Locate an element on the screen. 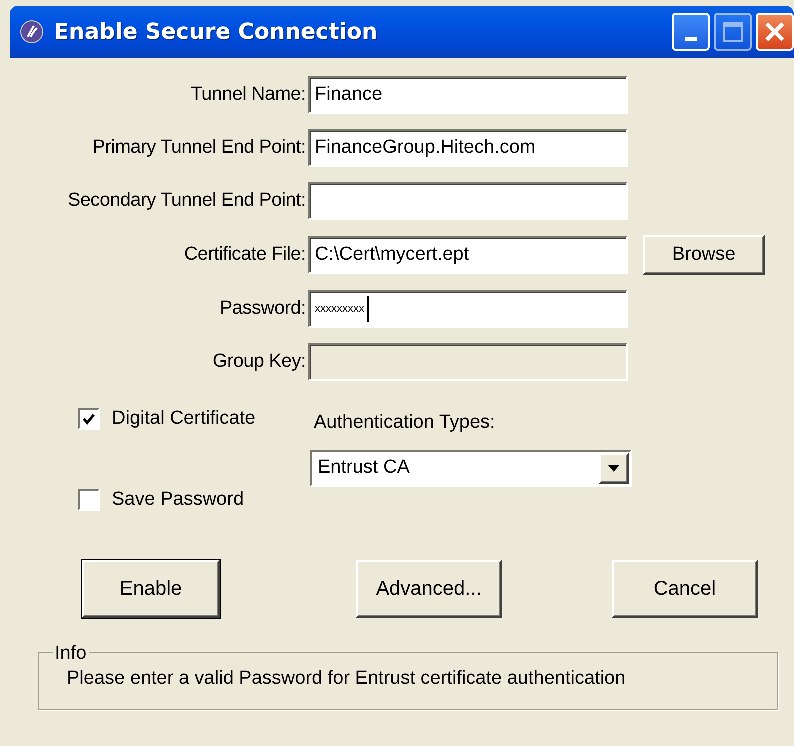 The image size is (794, 746). close-button is located at coordinates (775, 32).